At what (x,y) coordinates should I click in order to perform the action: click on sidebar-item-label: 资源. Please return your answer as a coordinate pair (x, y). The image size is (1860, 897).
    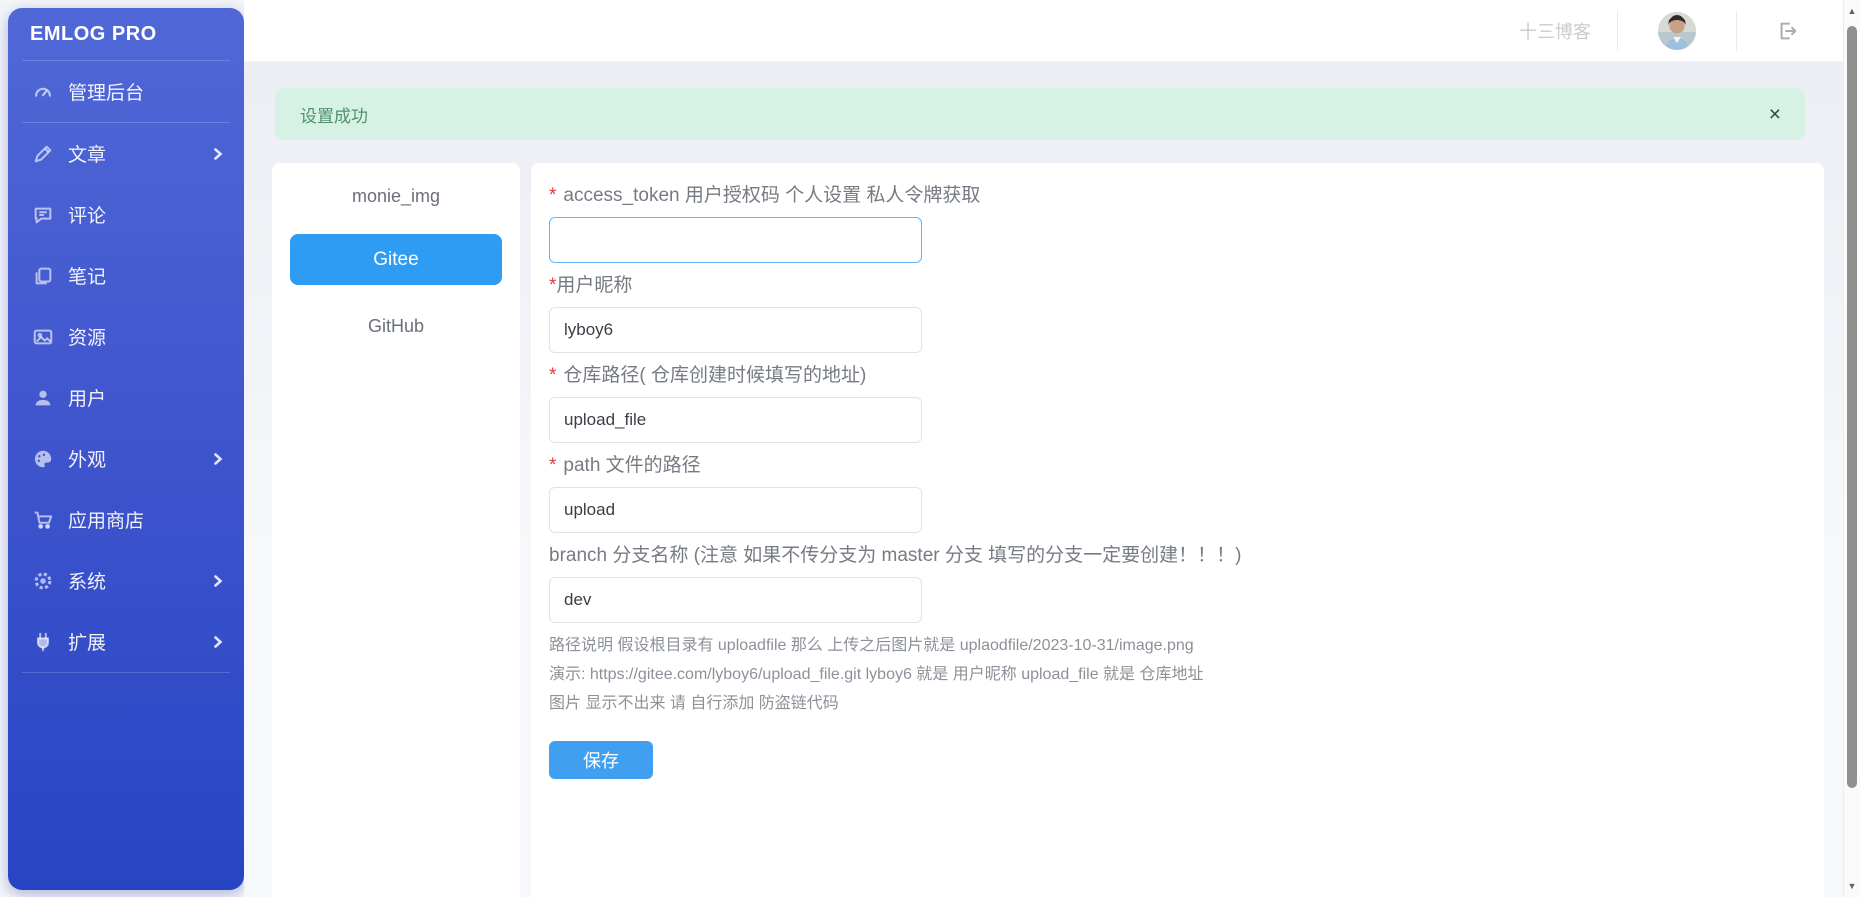
    Looking at the image, I should click on (87, 338).